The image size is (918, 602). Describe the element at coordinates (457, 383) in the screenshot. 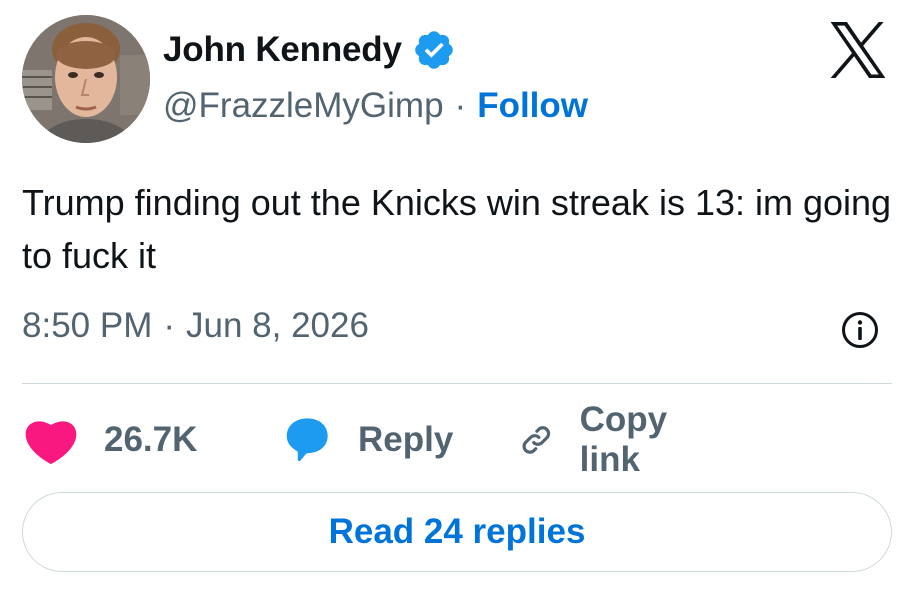

I see `divider` at that location.